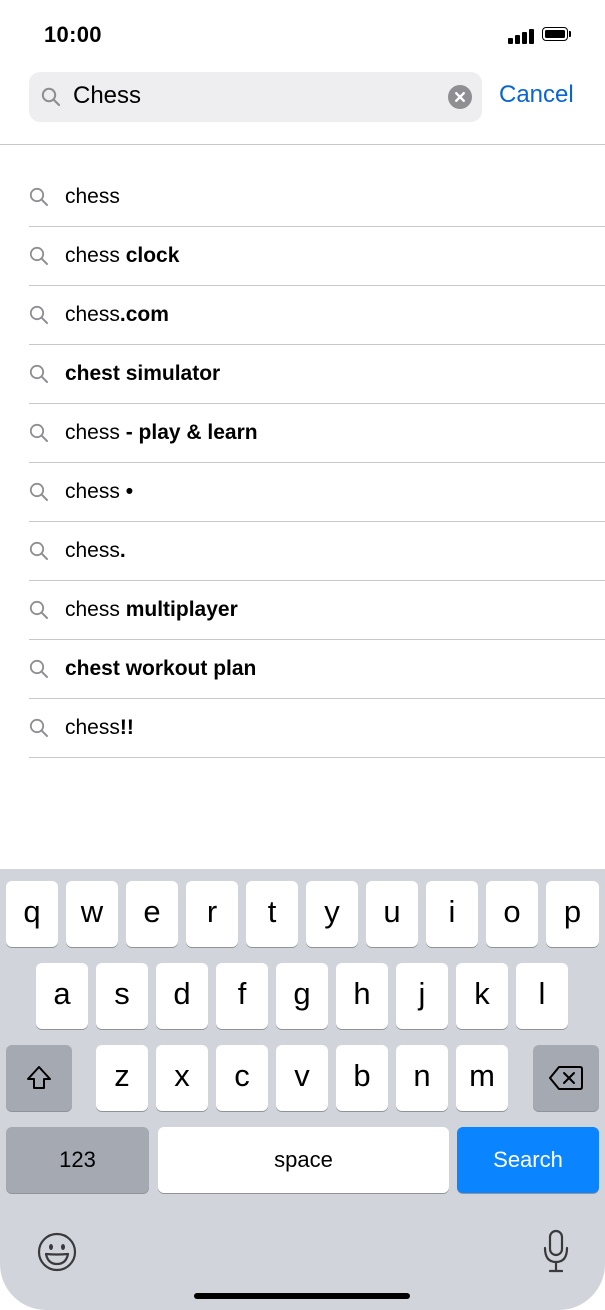  I want to click on suggestion-item: chess multiplayer, so click(302, 610).